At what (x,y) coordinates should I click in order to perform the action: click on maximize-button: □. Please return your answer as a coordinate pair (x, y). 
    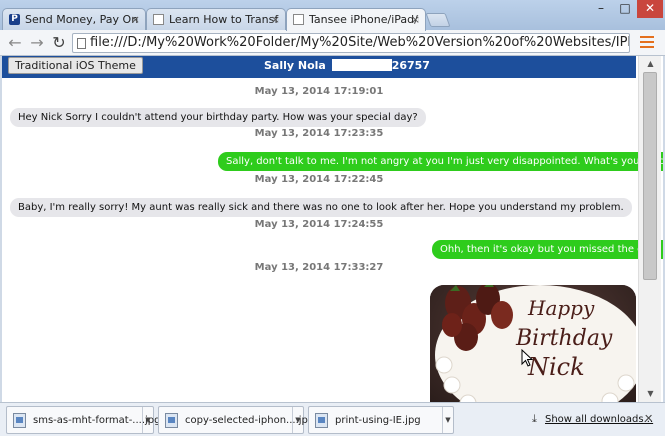
    Looking at the image, I should click on (625, 9).